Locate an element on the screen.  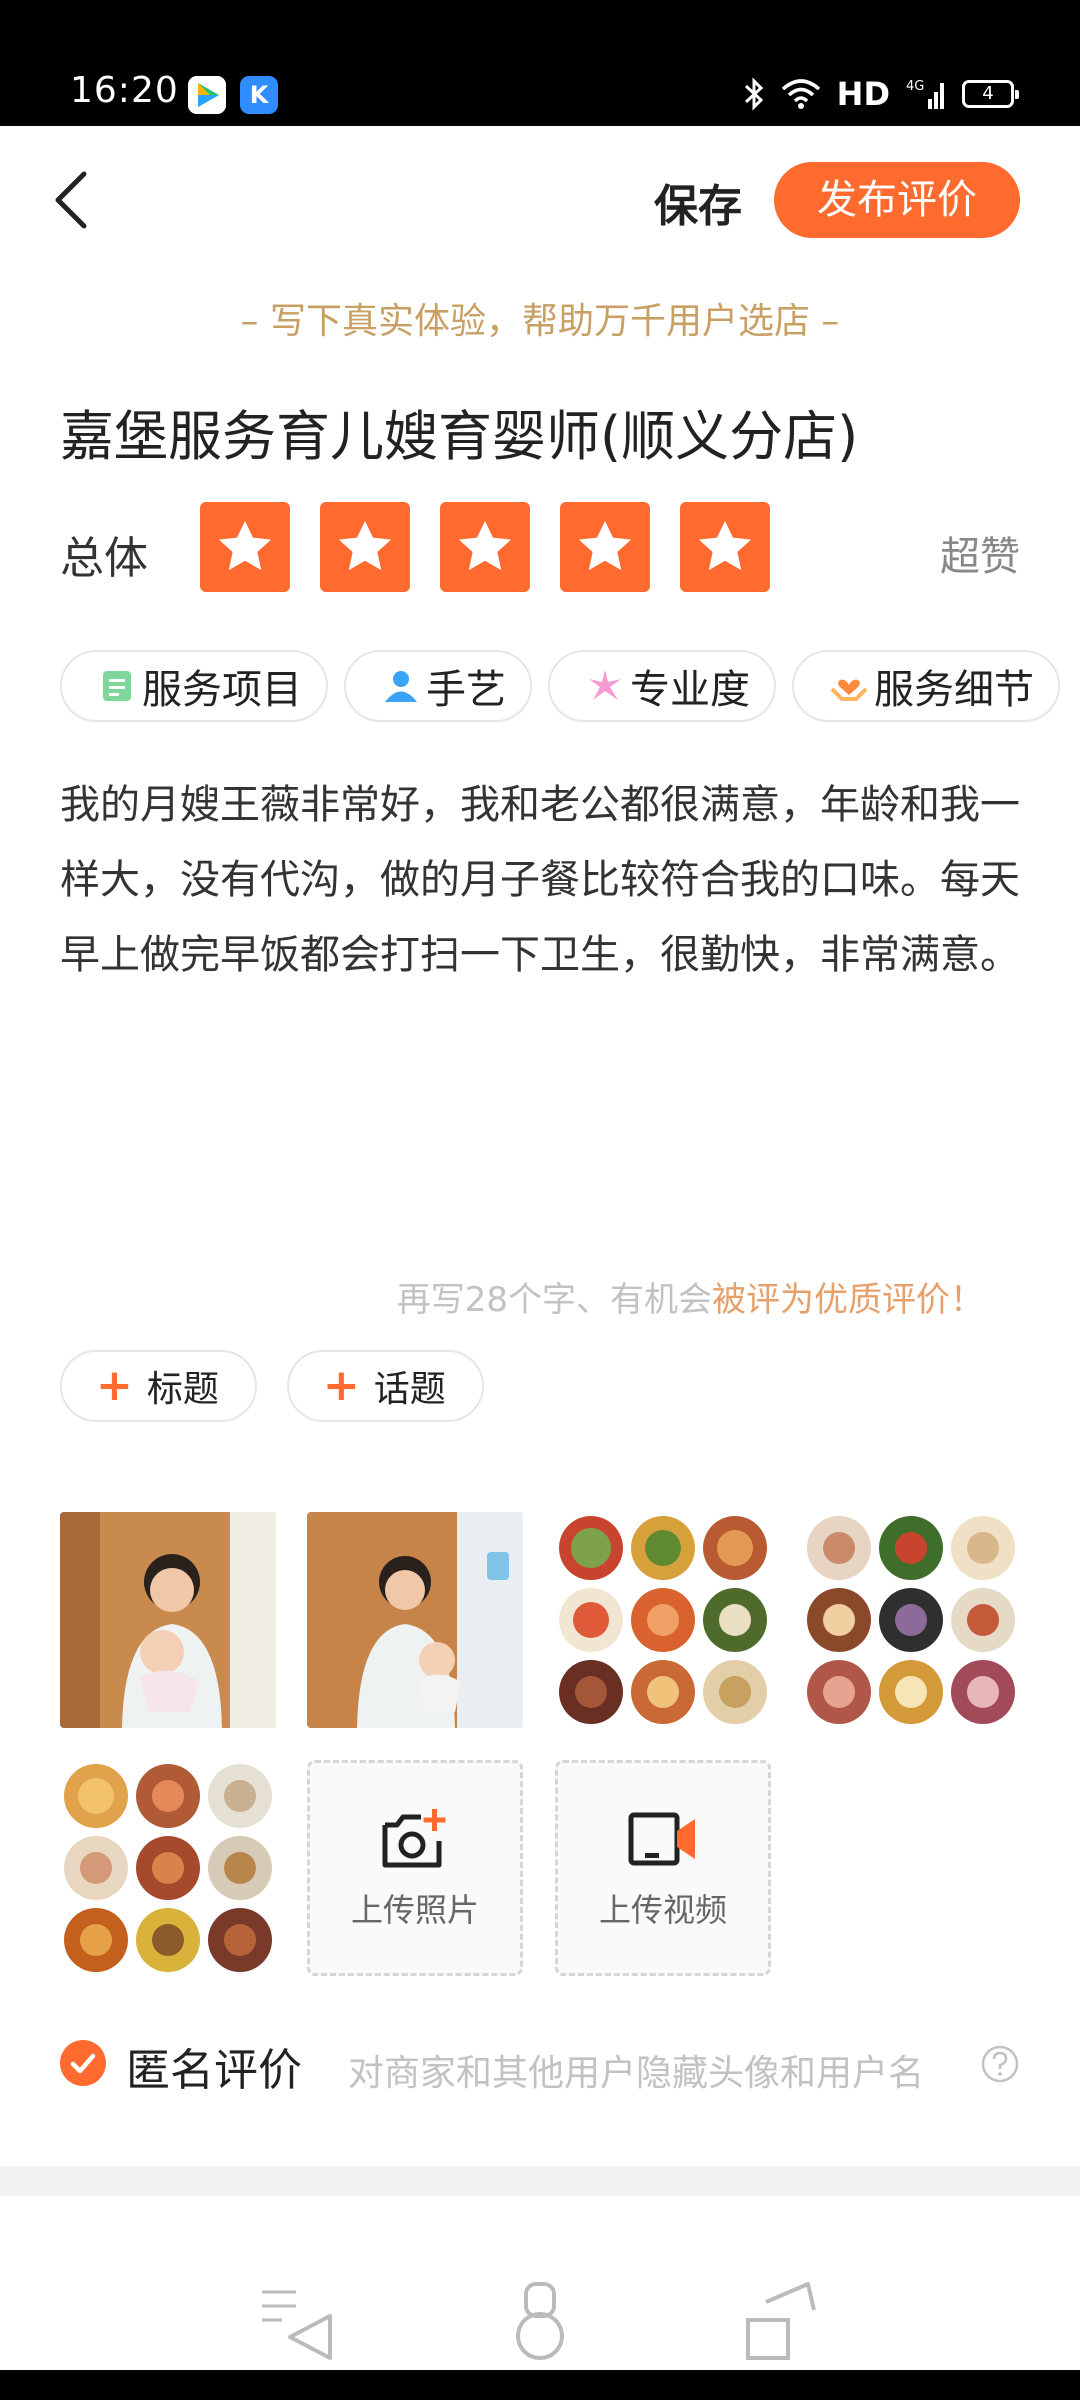
publish-review-button: 发布评价 is located at coordinates (897, 200).